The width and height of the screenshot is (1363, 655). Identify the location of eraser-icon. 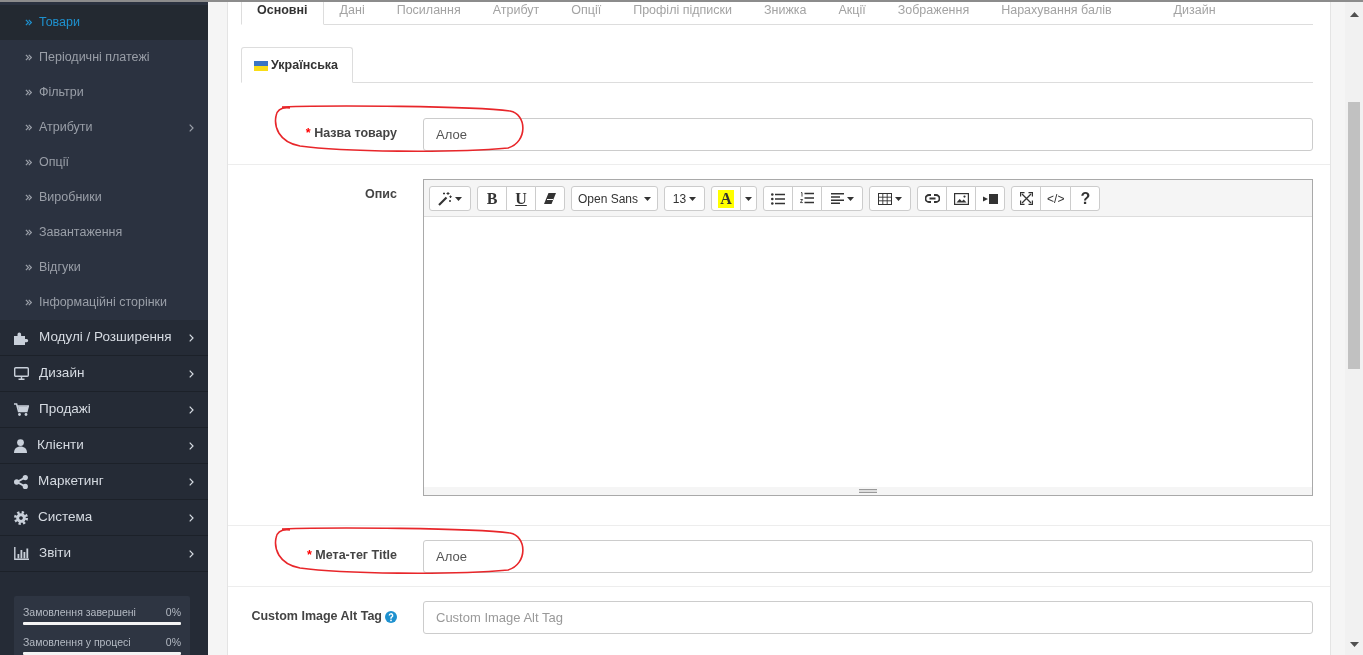
(550, 198).